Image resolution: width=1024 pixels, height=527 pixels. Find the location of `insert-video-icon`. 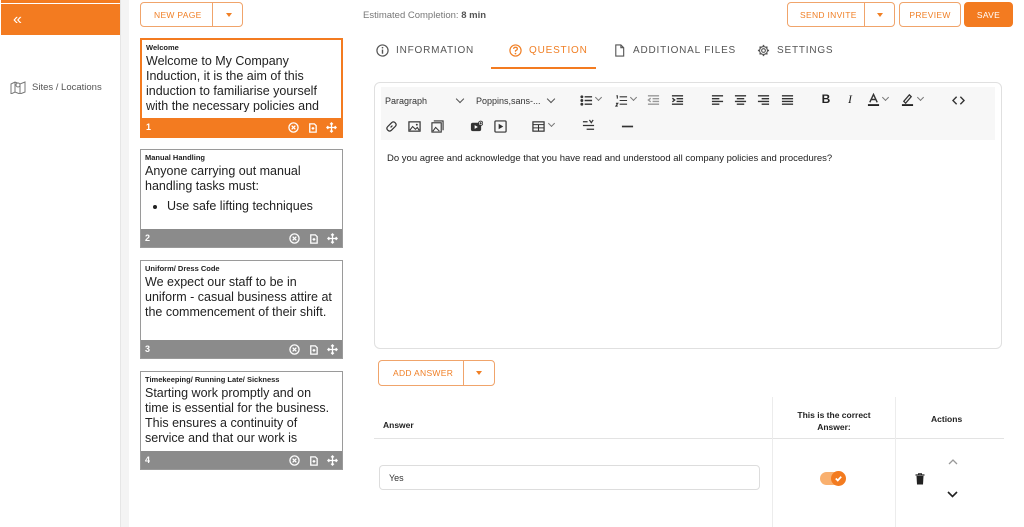

insert-video-icon is located at coordinates (476, 126).